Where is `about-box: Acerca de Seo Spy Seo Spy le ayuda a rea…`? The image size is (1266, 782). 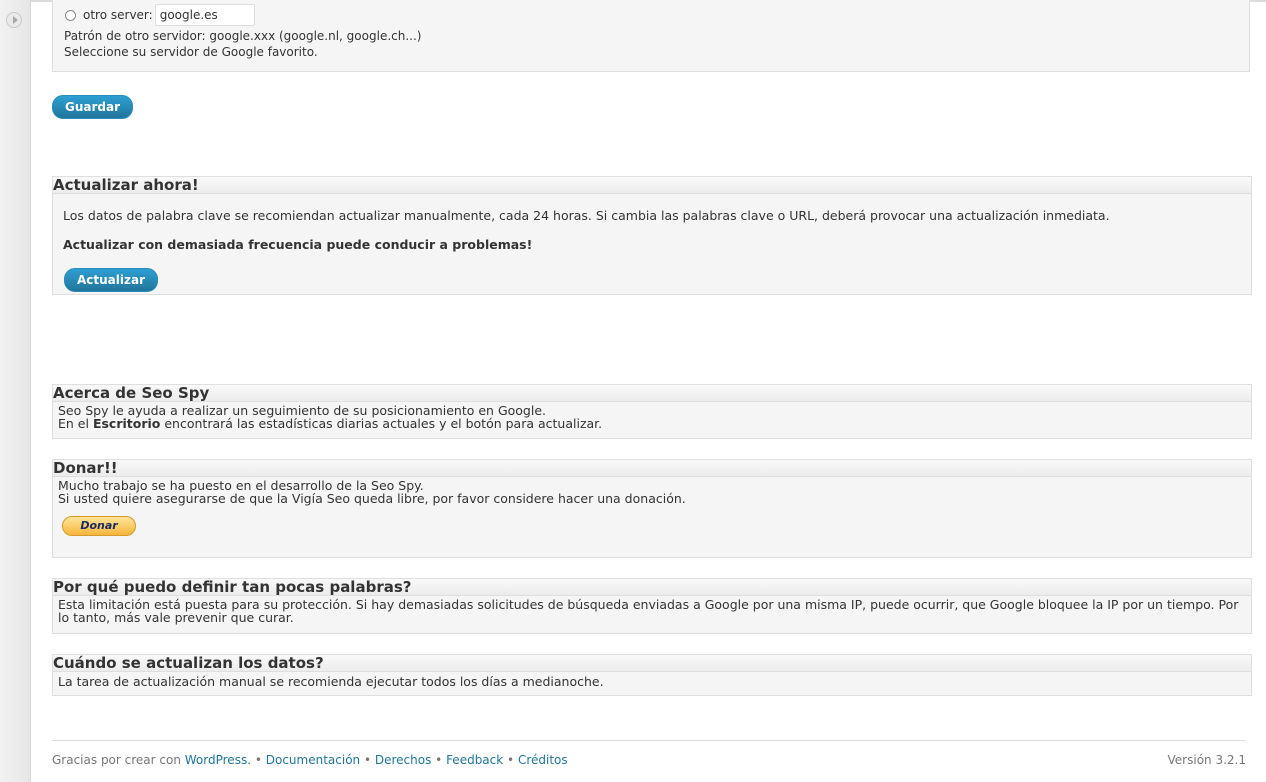 about-box: Acerca de Seo Spy Seo Spy le ayuda a rea… is located at coordinates (652, 411).